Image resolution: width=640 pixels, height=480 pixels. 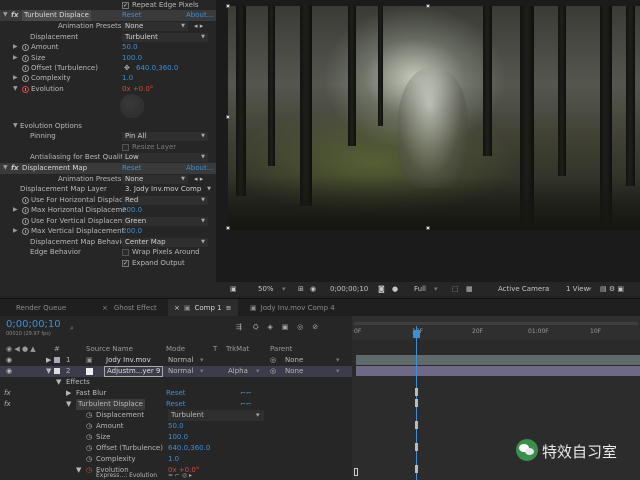 What do you see at coordinates (134, 371) in the screenshot?
I see `layer-name: Adjustm...yer 9` at bounding box center [134, 371].